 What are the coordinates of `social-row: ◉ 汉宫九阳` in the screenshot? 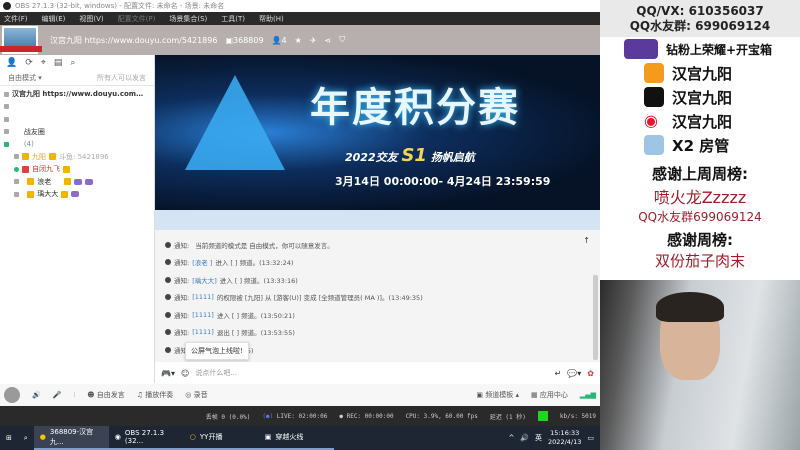 It's located at (688, 121).